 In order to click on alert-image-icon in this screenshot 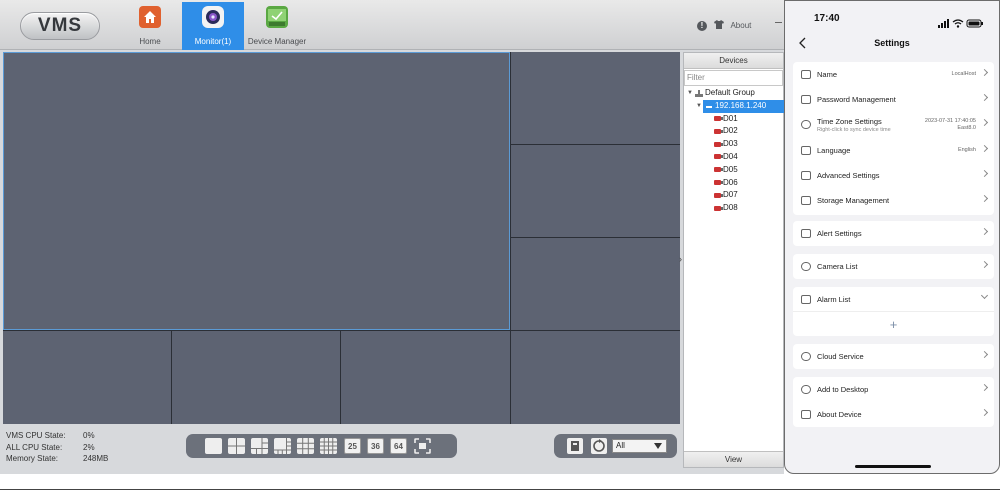, I will do `click(806, 233)`.